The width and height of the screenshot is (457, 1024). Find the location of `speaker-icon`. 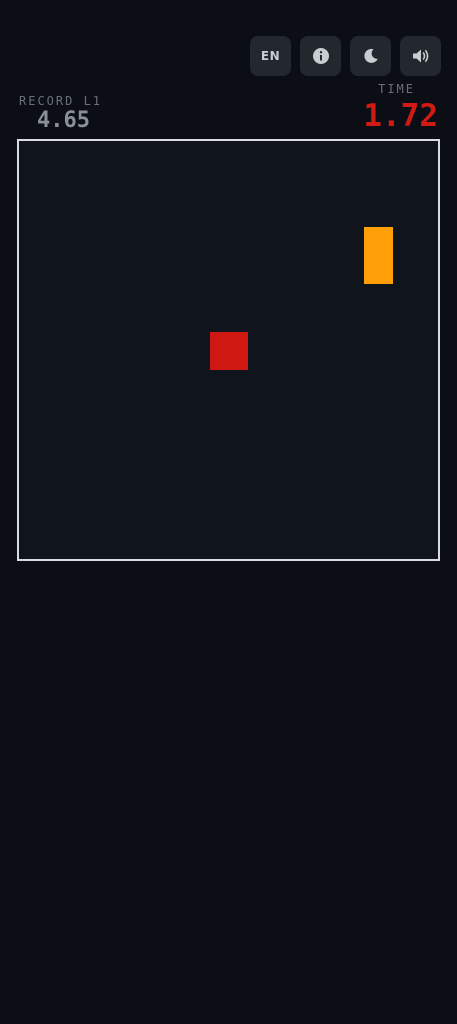

speaker-icon is located at coordinates (421, 56).